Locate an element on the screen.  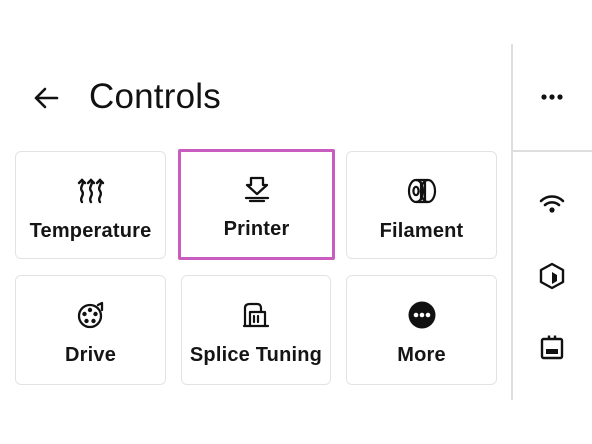
temperature-tile: Temperature is located at coordinates (90, 205).